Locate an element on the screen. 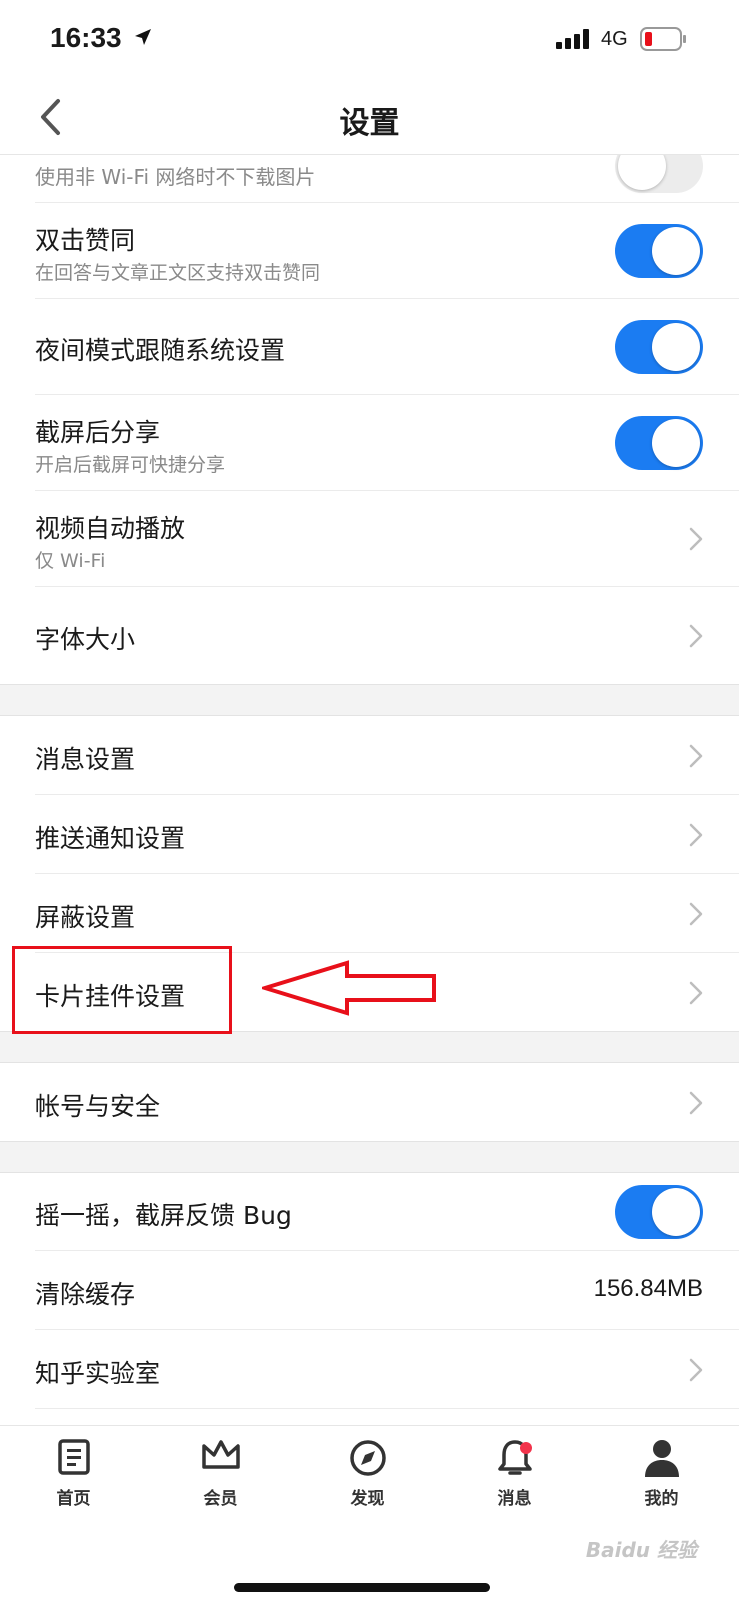 Image resolution: width=739 pixels, height=1601 pixels. watermark: Baidu 经验 is located at coordinates (641, 1550).